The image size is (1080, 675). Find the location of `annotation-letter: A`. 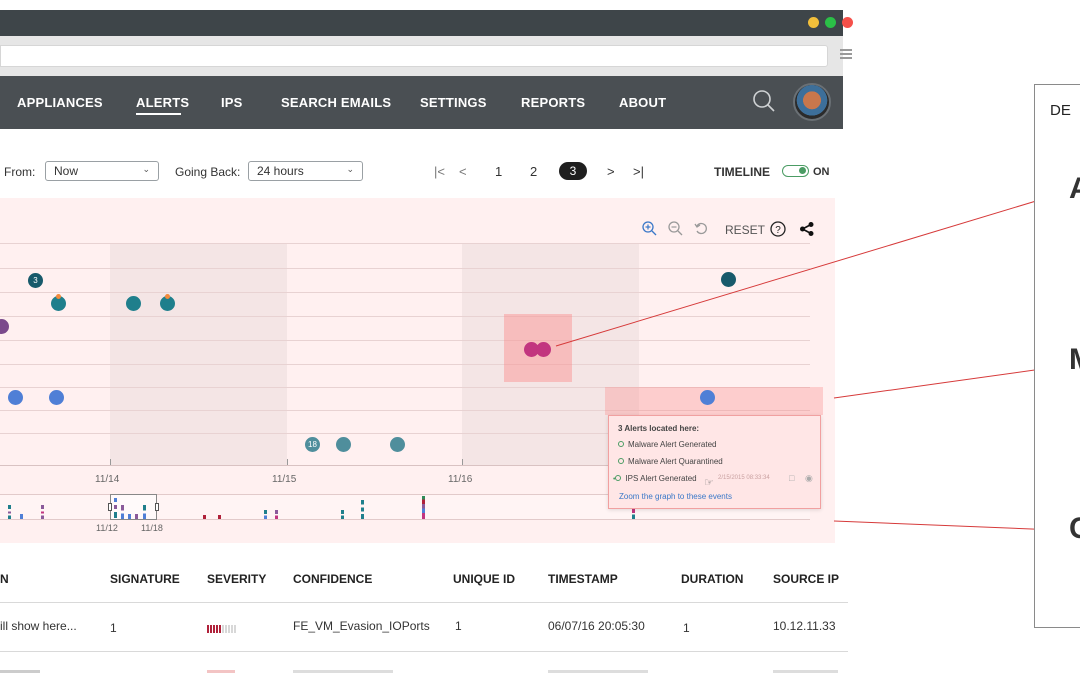

annotation-letter: A is located at coordinates (1074, 188).